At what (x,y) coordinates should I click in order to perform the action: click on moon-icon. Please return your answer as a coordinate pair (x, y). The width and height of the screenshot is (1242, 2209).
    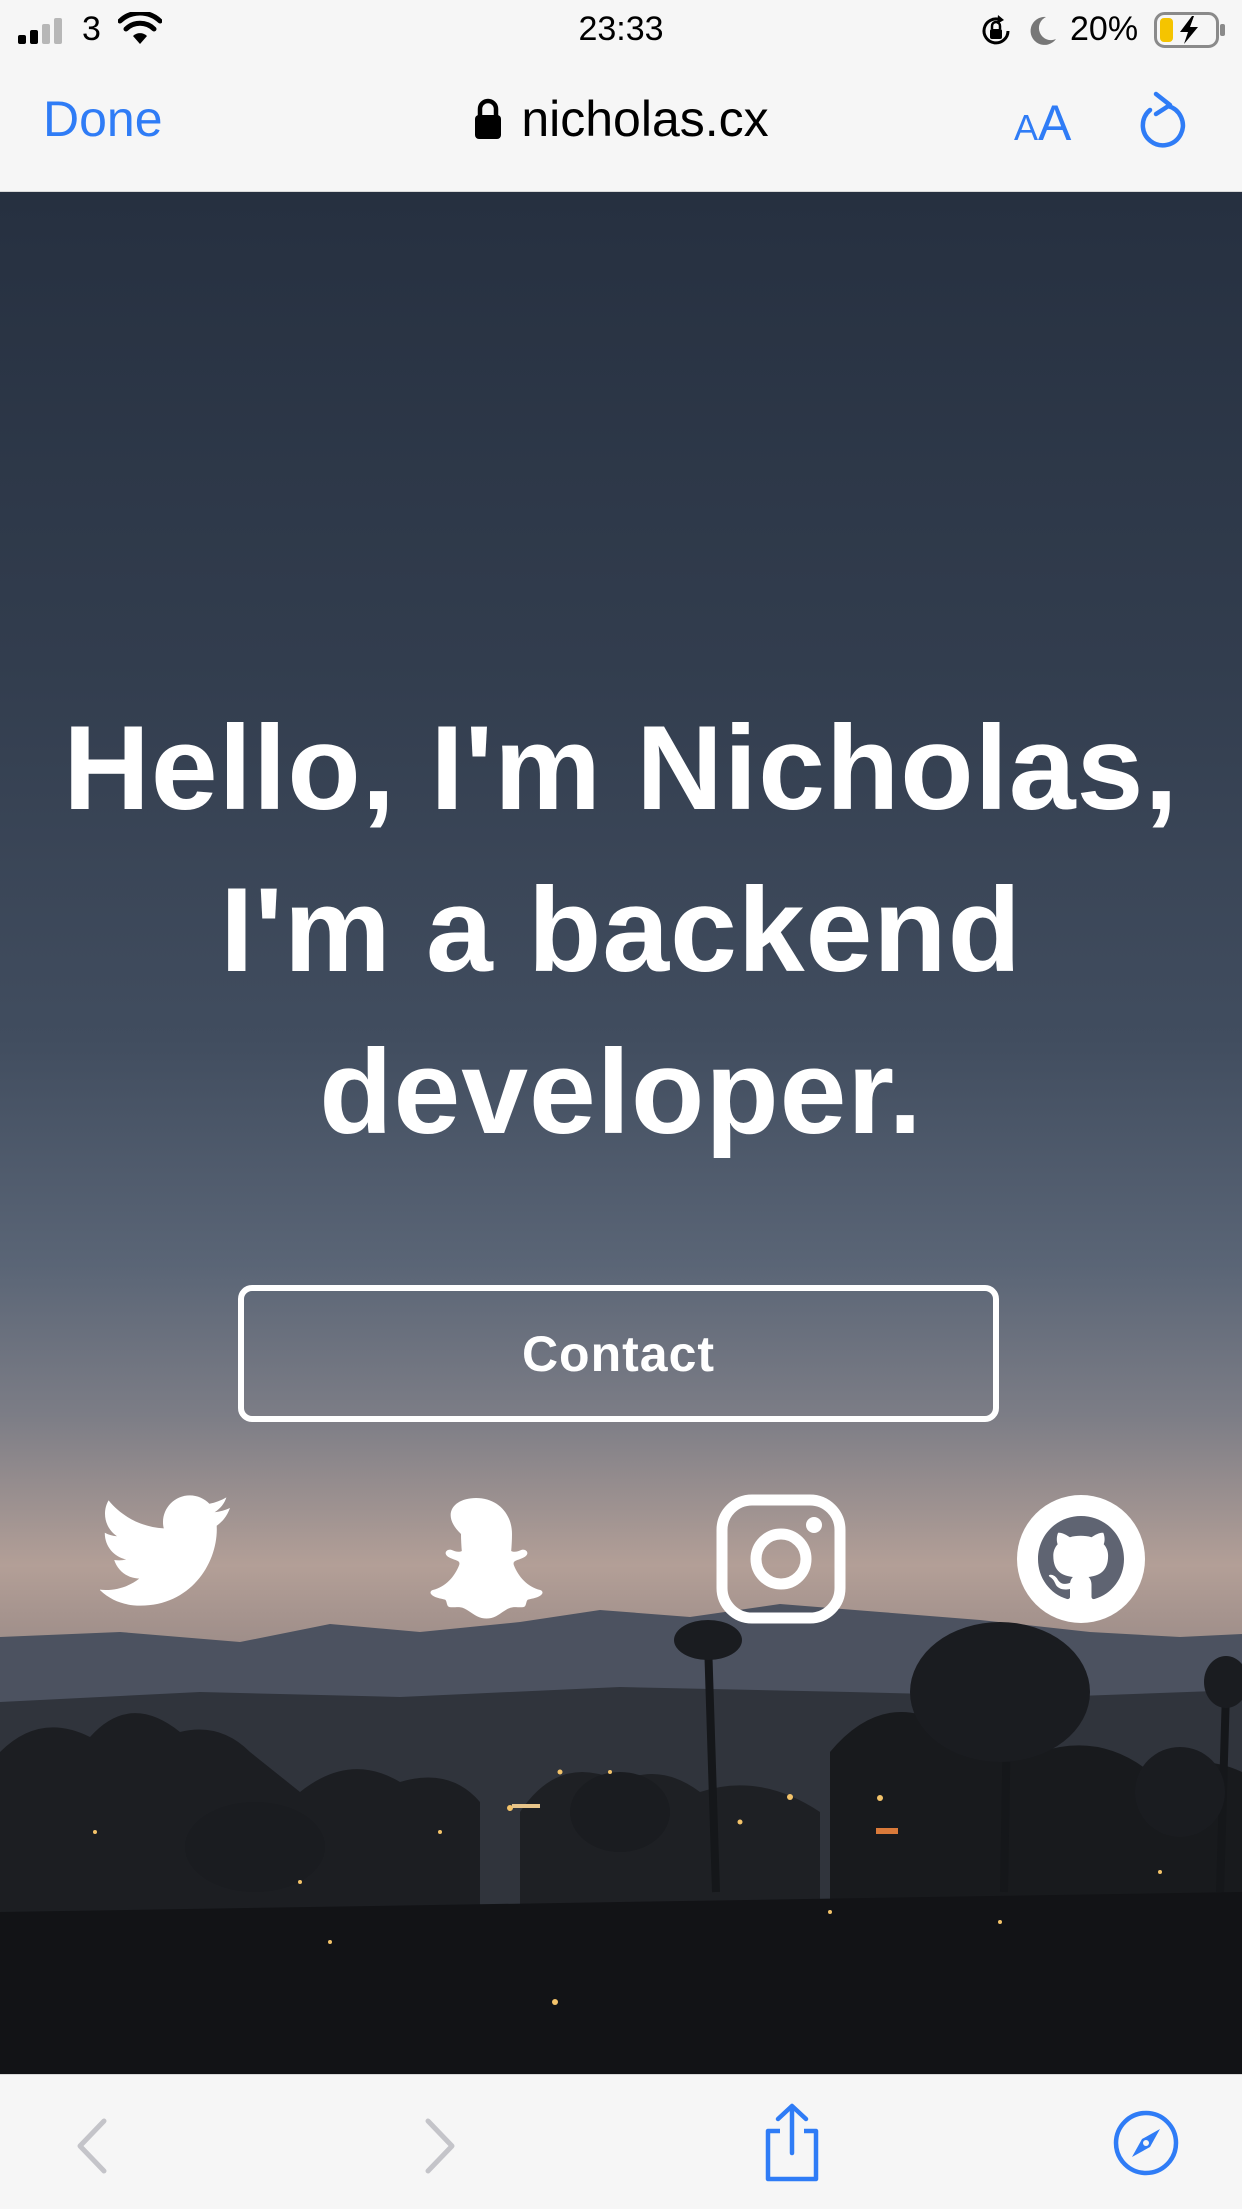
    Looking at the image, I should click on (1043, 30).